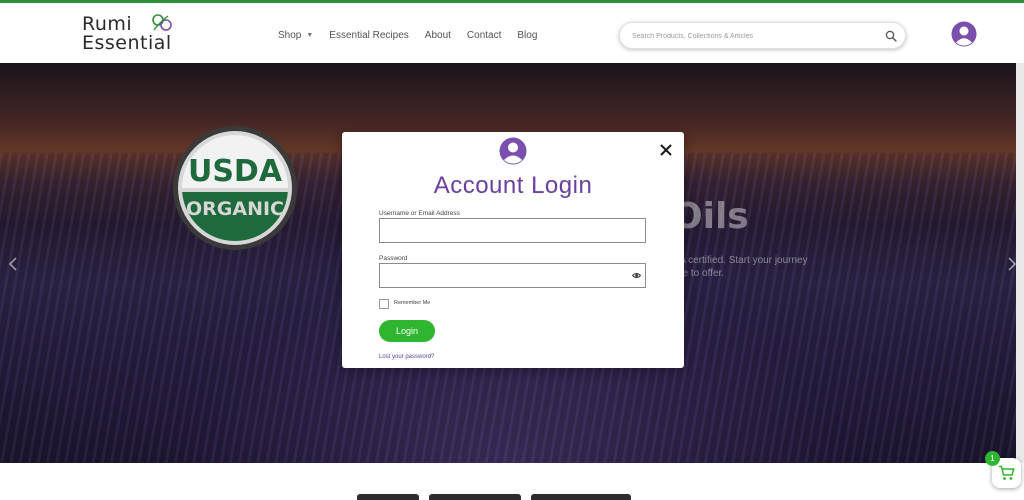 The height and width of the screenshot is (500, 1024). What do you see at coordinates (636, 275) in the screenshot?
I see `eye-icon` at bounding box center [636, 275].